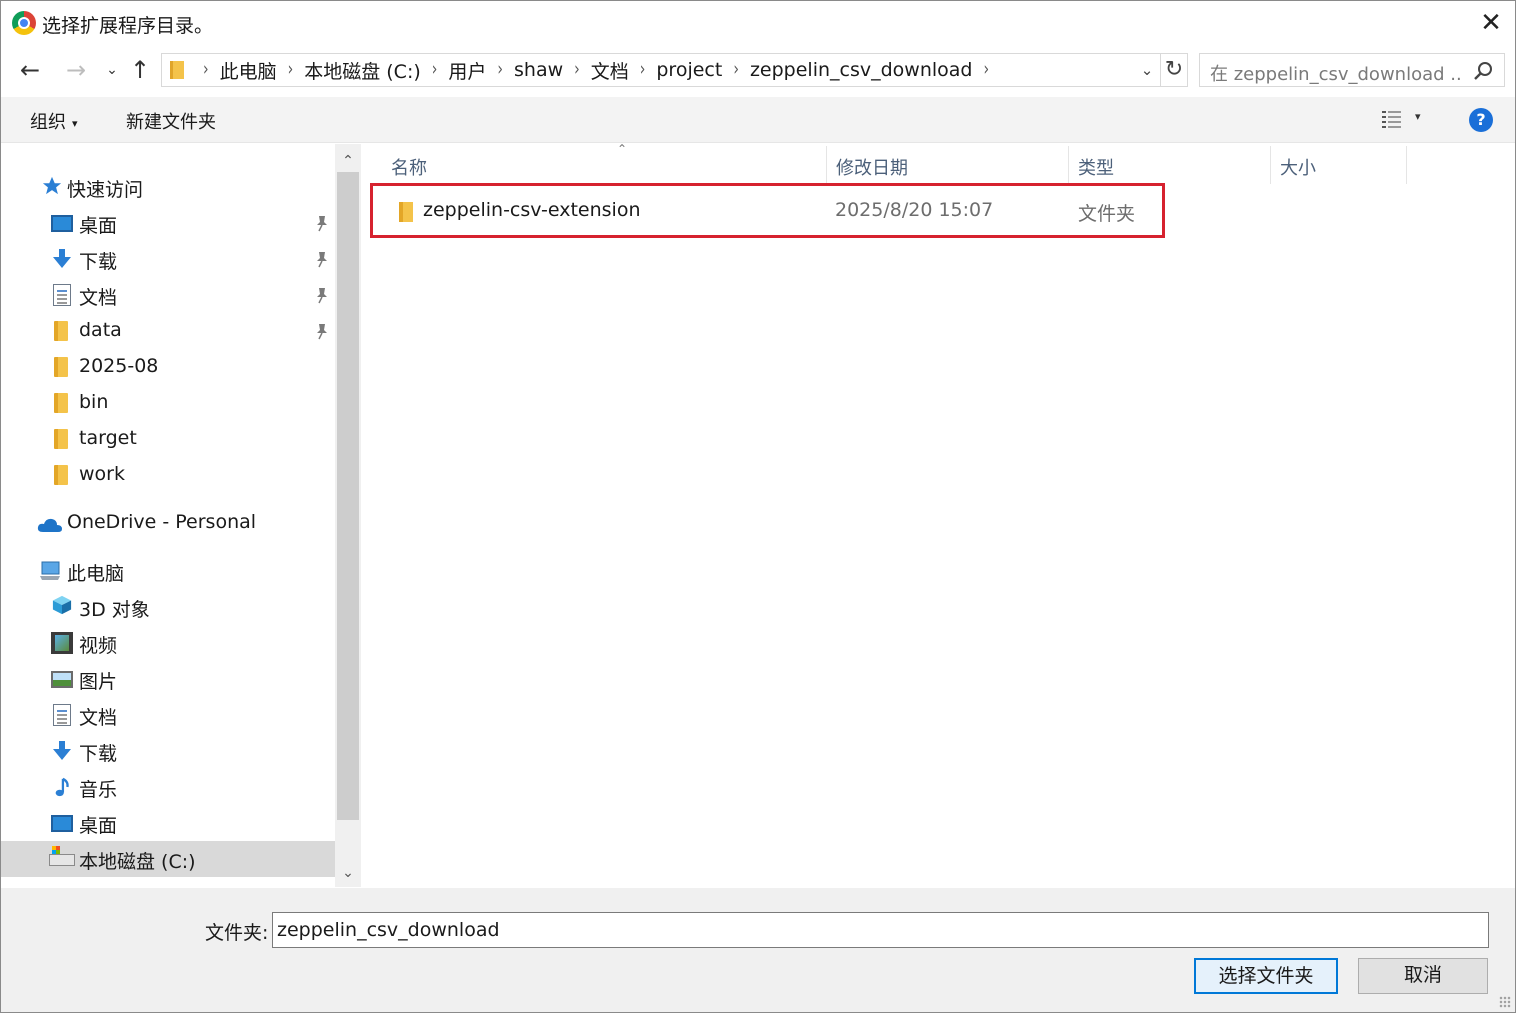 The width and height of the screenshot is (1516, 1013). I want to click on sidebar-item-quick-access: 快速访问, so click(168, 187).